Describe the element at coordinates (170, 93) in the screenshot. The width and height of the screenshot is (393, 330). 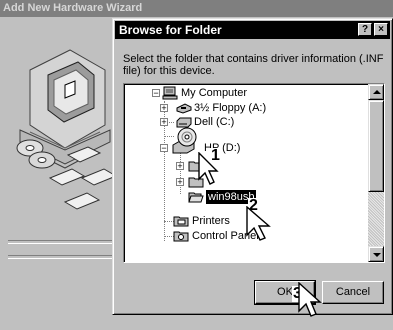
I see `my-computer-icon` at that location.